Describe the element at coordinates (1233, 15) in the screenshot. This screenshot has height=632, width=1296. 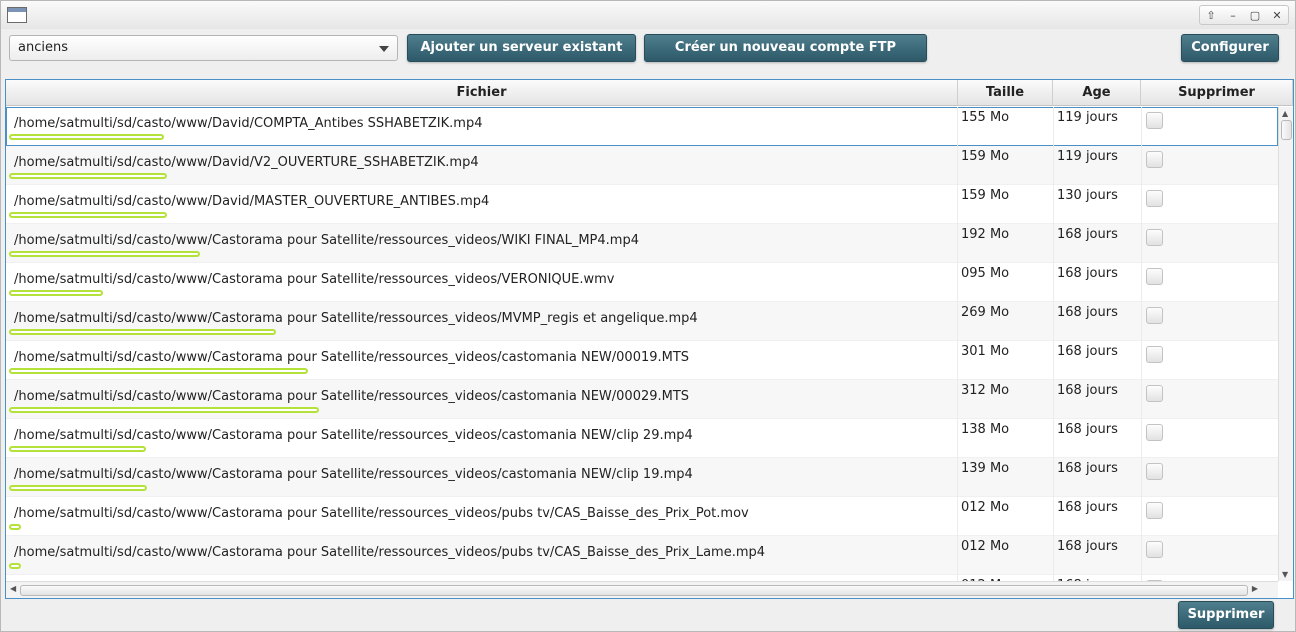
I see `minimize-window-icon: –` at that location.